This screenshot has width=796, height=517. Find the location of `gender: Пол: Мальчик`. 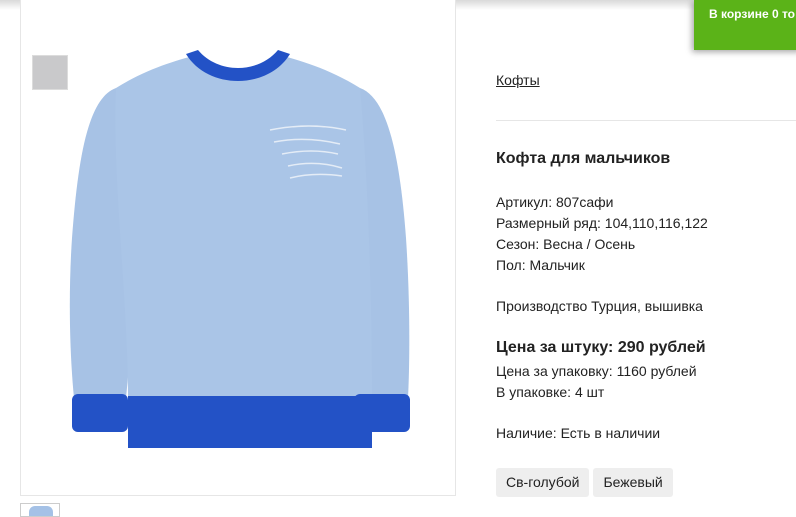

gender: Пол: Мальчик is located at coordinates (540, 265).